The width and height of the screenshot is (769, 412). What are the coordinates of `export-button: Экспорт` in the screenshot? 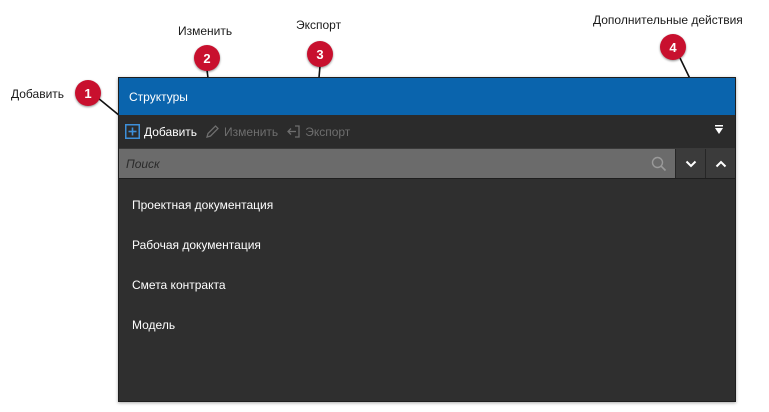 It's located at (318, 131).